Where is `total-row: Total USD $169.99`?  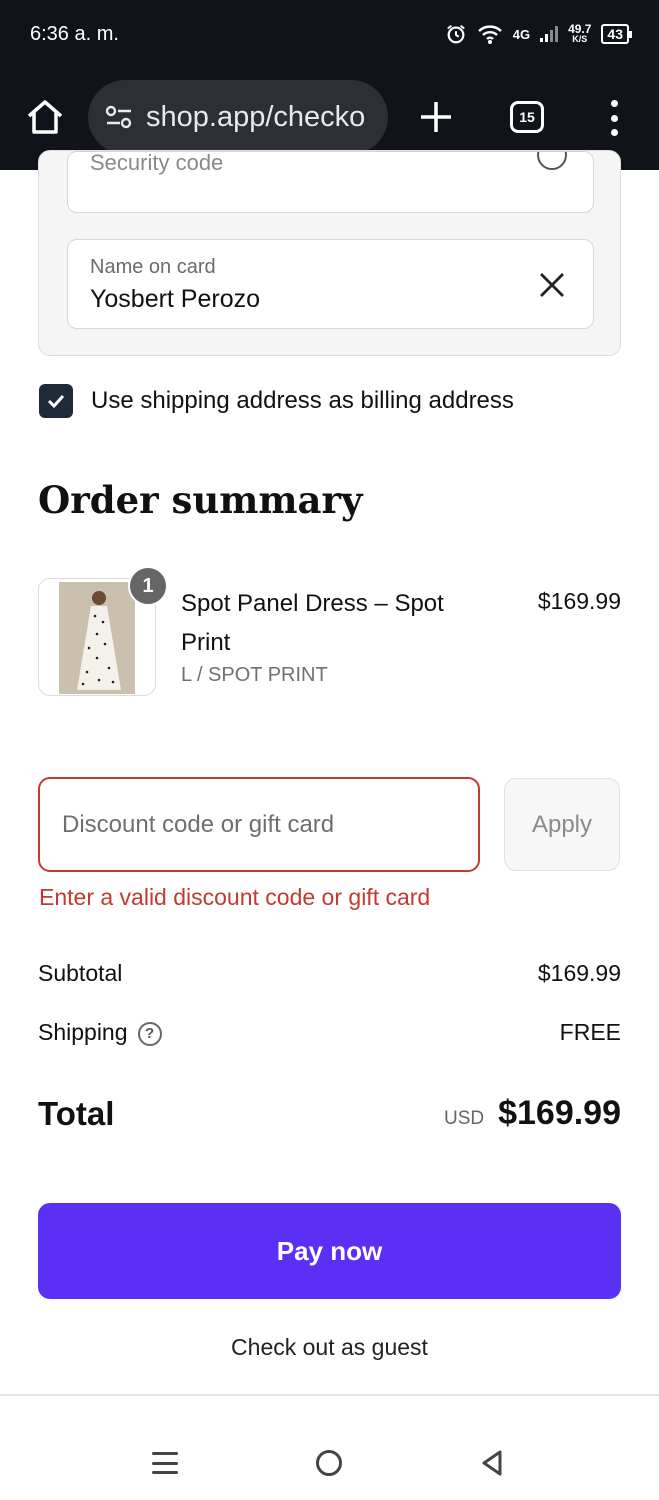
total-row: Total USD $169.99 is located at coordinates (329, 1113).